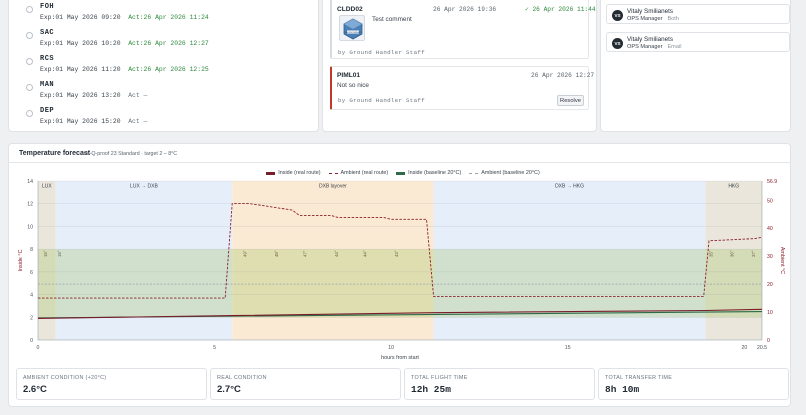 This screenshot has height=415, width=806. I want to click on stat-value: 2.6°C, so click(35, 389).